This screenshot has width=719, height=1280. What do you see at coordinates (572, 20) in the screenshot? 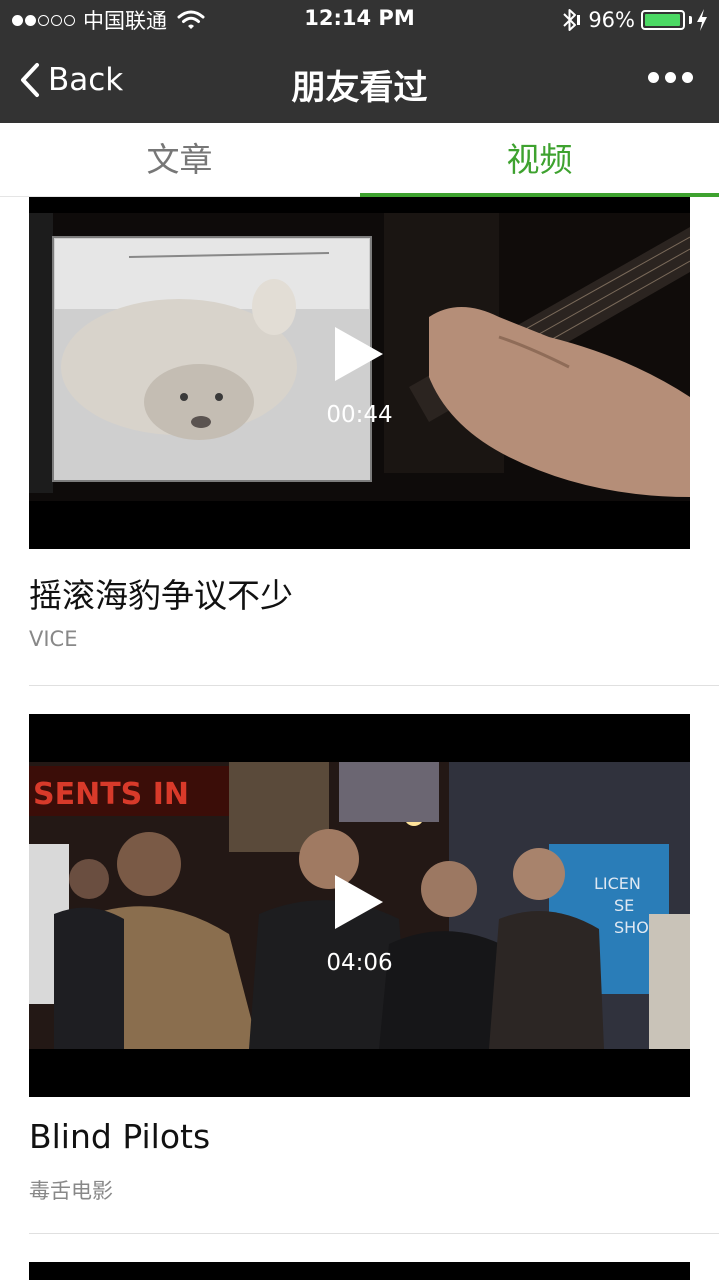
I see `bluetooth-icon` at bounding box center [572, 20].